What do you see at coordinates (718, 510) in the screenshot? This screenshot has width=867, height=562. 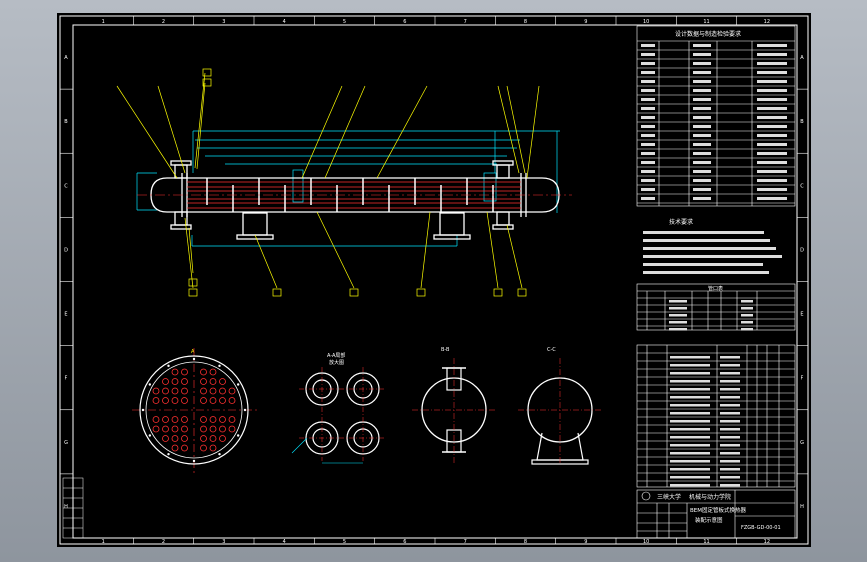 I see `title-part-name: BEM固定管板式换热器` at bounding box center [718, 510].